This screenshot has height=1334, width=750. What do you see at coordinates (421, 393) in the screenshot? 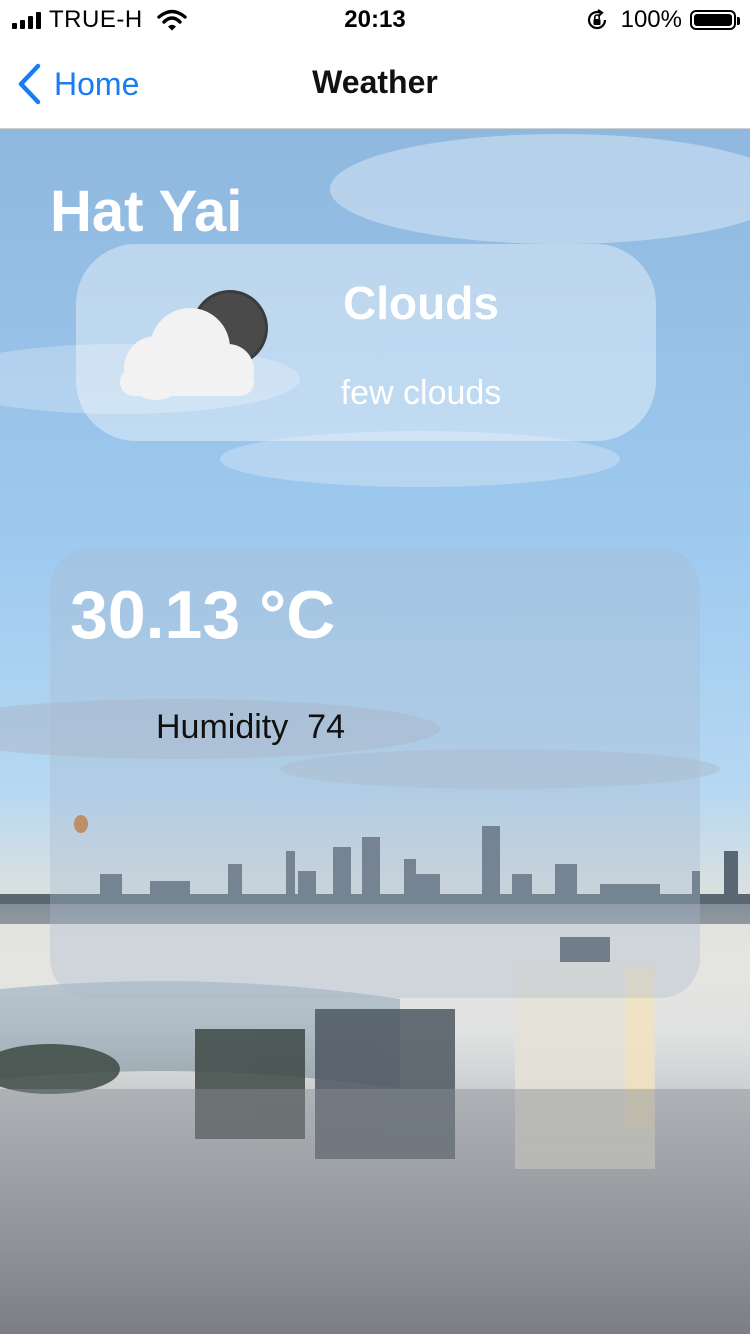
I see `condition-description: few clouds` at bounding box center [421, 393].